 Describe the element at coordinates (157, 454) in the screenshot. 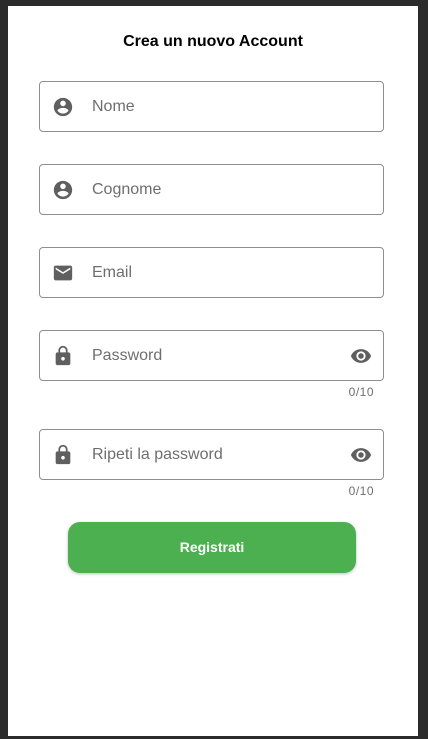

I see `repeat-password-placeholder: Ripeti la password` at that location.